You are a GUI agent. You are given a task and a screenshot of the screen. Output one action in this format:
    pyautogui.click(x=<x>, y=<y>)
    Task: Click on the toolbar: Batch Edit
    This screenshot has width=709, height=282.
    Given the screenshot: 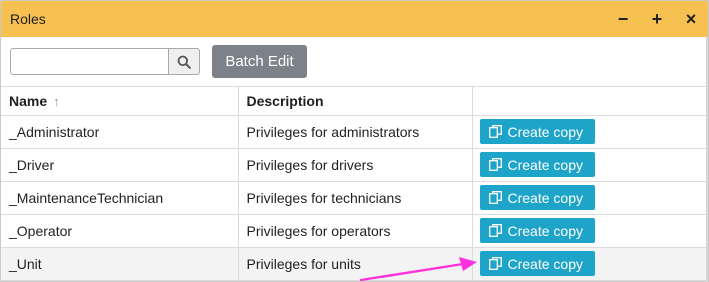 What is the action you would take?
    pyautogui.click(x=158, y=61)
    